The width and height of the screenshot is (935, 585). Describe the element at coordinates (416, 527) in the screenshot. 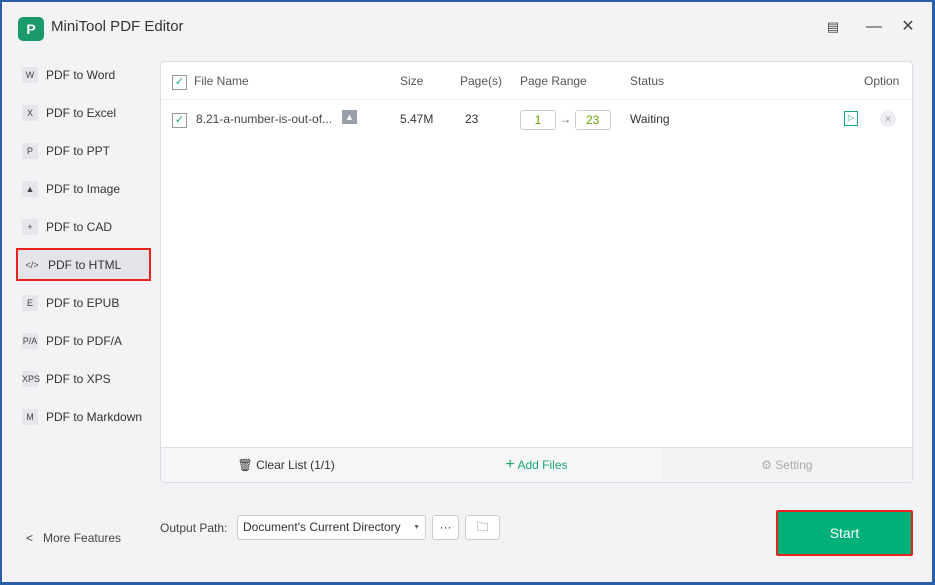

I see `dropdown-arrow-icon: ▼` at that location.